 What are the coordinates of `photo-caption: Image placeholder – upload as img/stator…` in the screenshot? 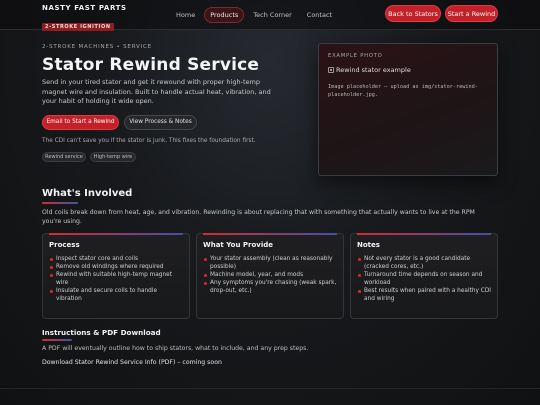 It's located at (403, 91).